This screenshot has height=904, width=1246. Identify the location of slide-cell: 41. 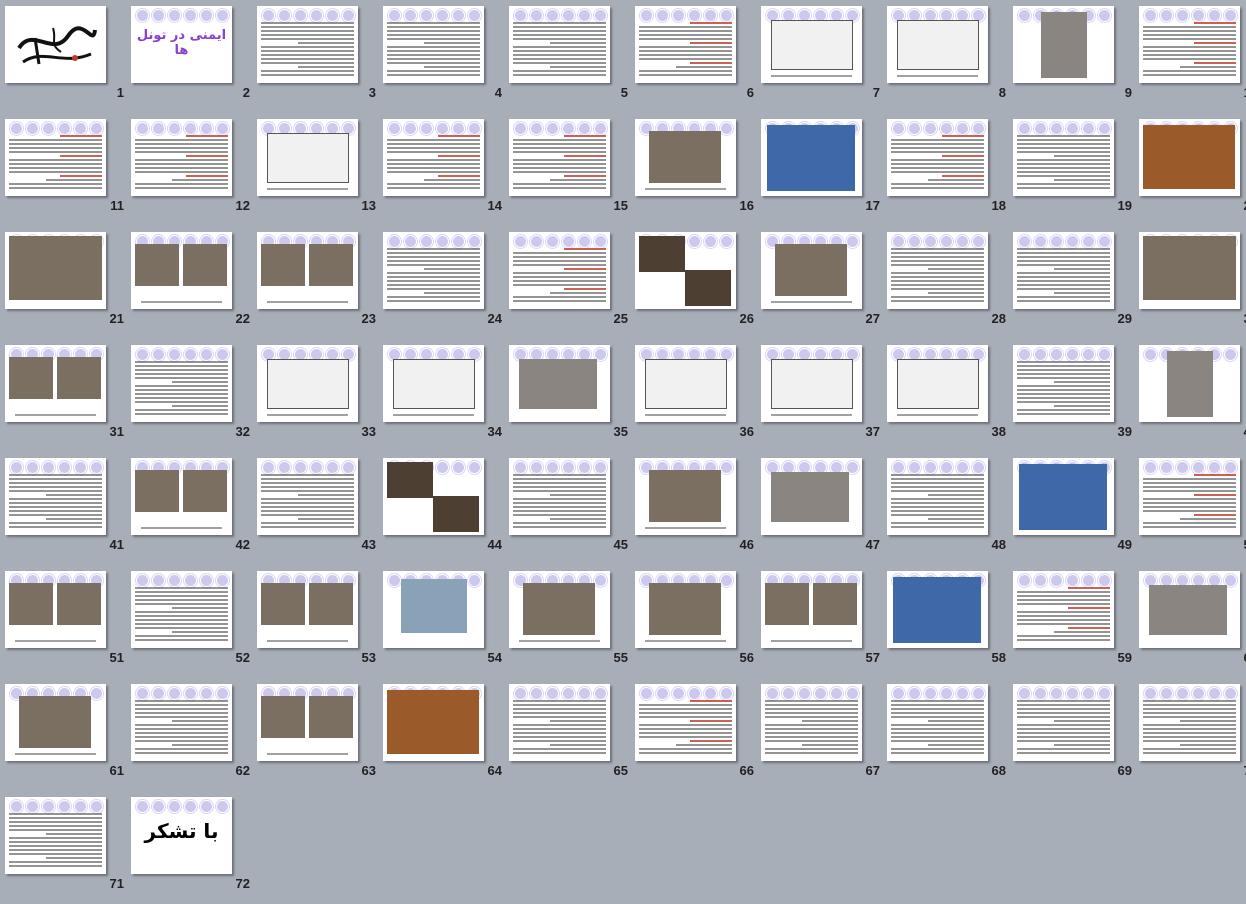
(63, 508).